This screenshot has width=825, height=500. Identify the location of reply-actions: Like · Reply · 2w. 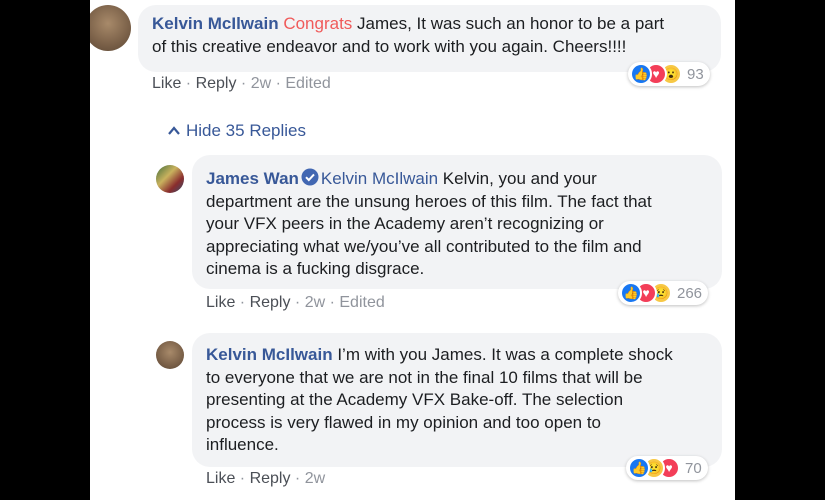
(266, 478).